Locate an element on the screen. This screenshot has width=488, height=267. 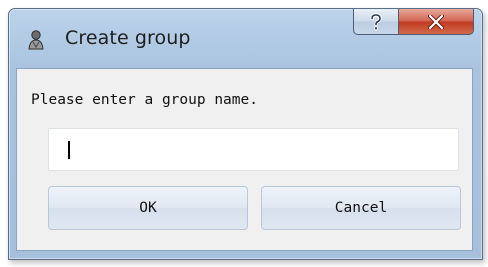
text-caret is located at coordinates (69, 150).